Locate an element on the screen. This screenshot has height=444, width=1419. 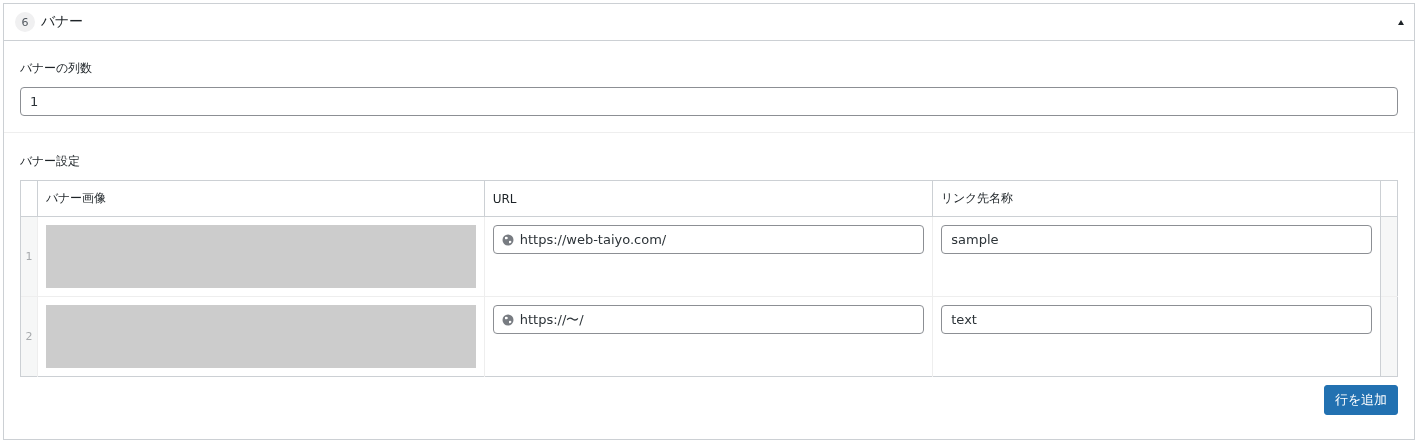
field-label: バナー設定 is located at coordinates (50, 161).